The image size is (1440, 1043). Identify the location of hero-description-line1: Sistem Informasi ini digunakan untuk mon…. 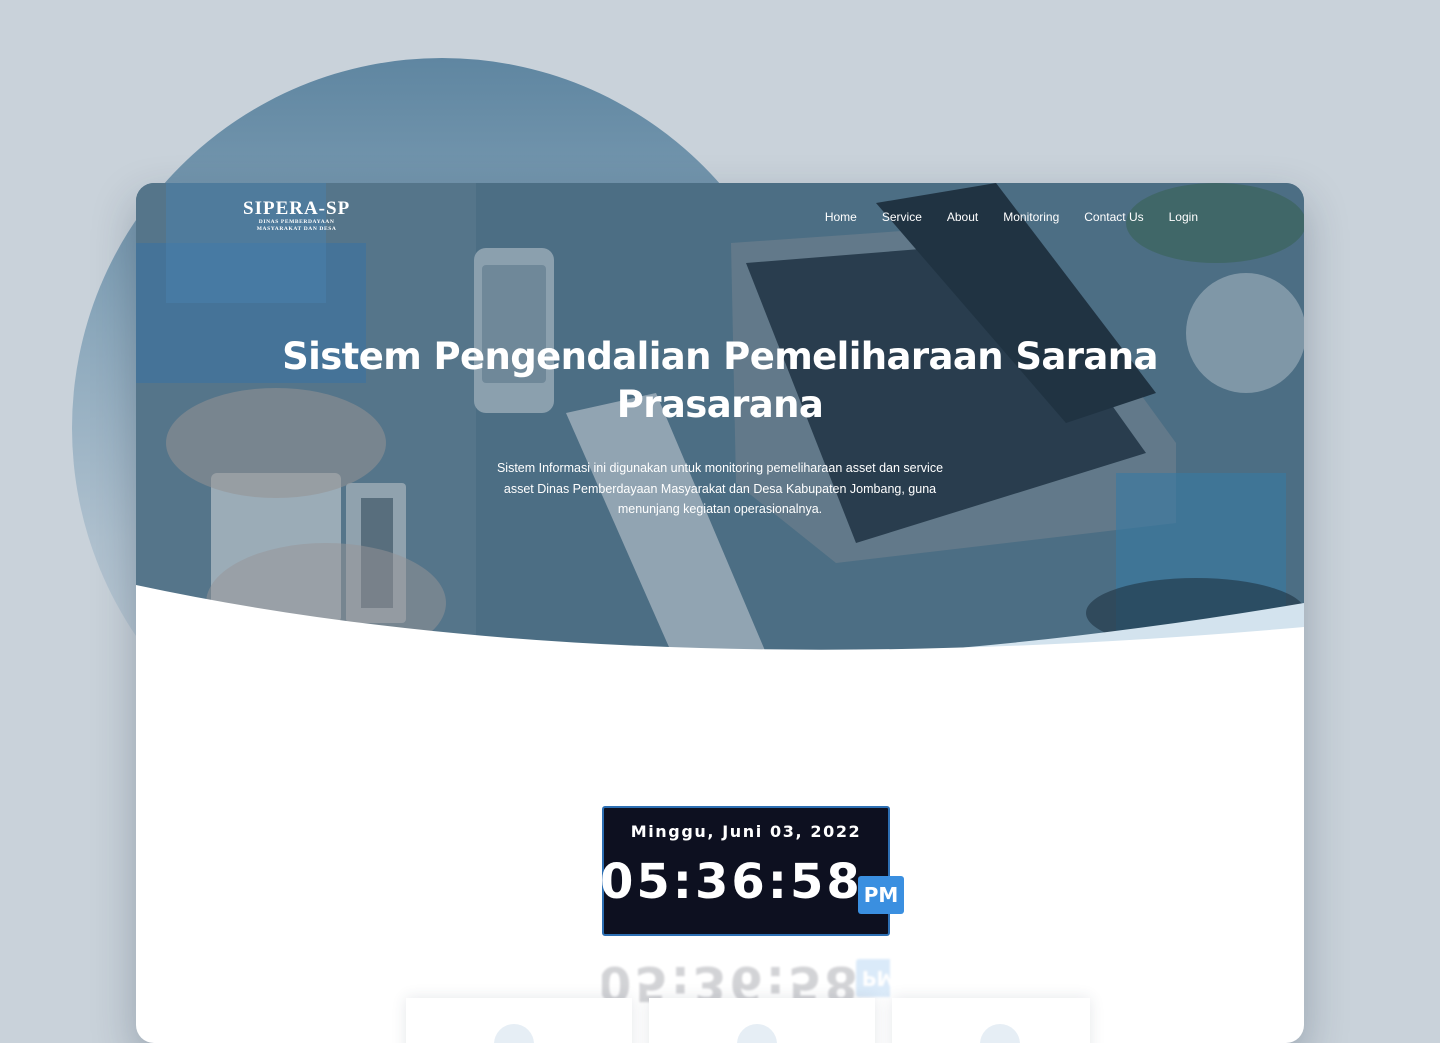
(720, 468).